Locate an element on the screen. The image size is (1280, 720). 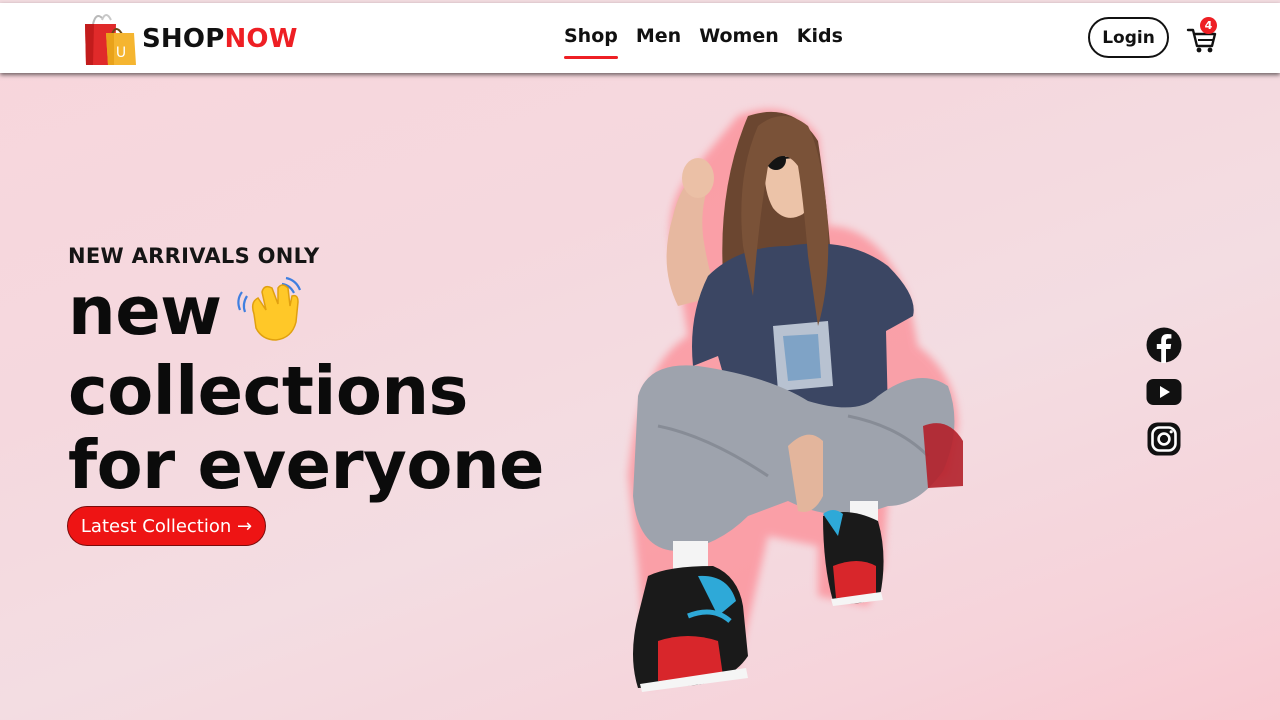
eyebrow-text: NEW ARRIVALS ONLY is located at coordinates (194, 256).